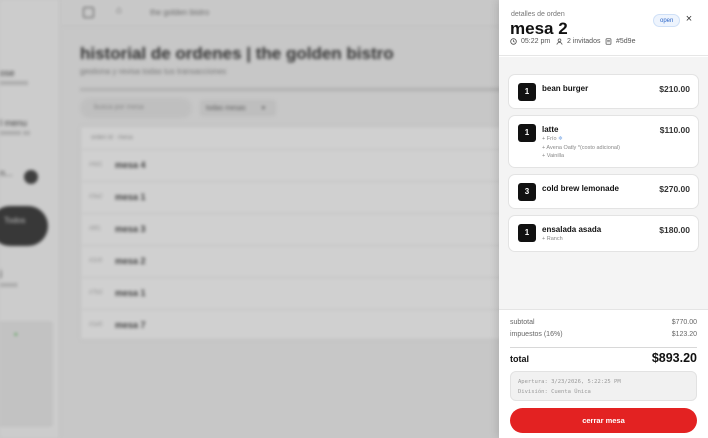 This screenshot has width=708, height=438. I want to click on order-time: 05:22 pm, so click(530, 41).